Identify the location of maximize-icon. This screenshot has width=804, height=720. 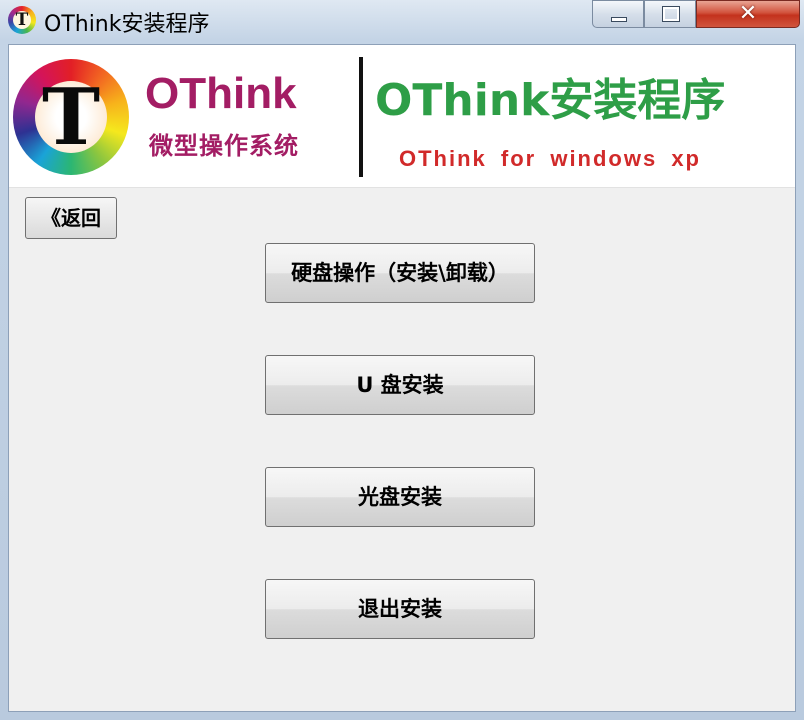
(671, 14).